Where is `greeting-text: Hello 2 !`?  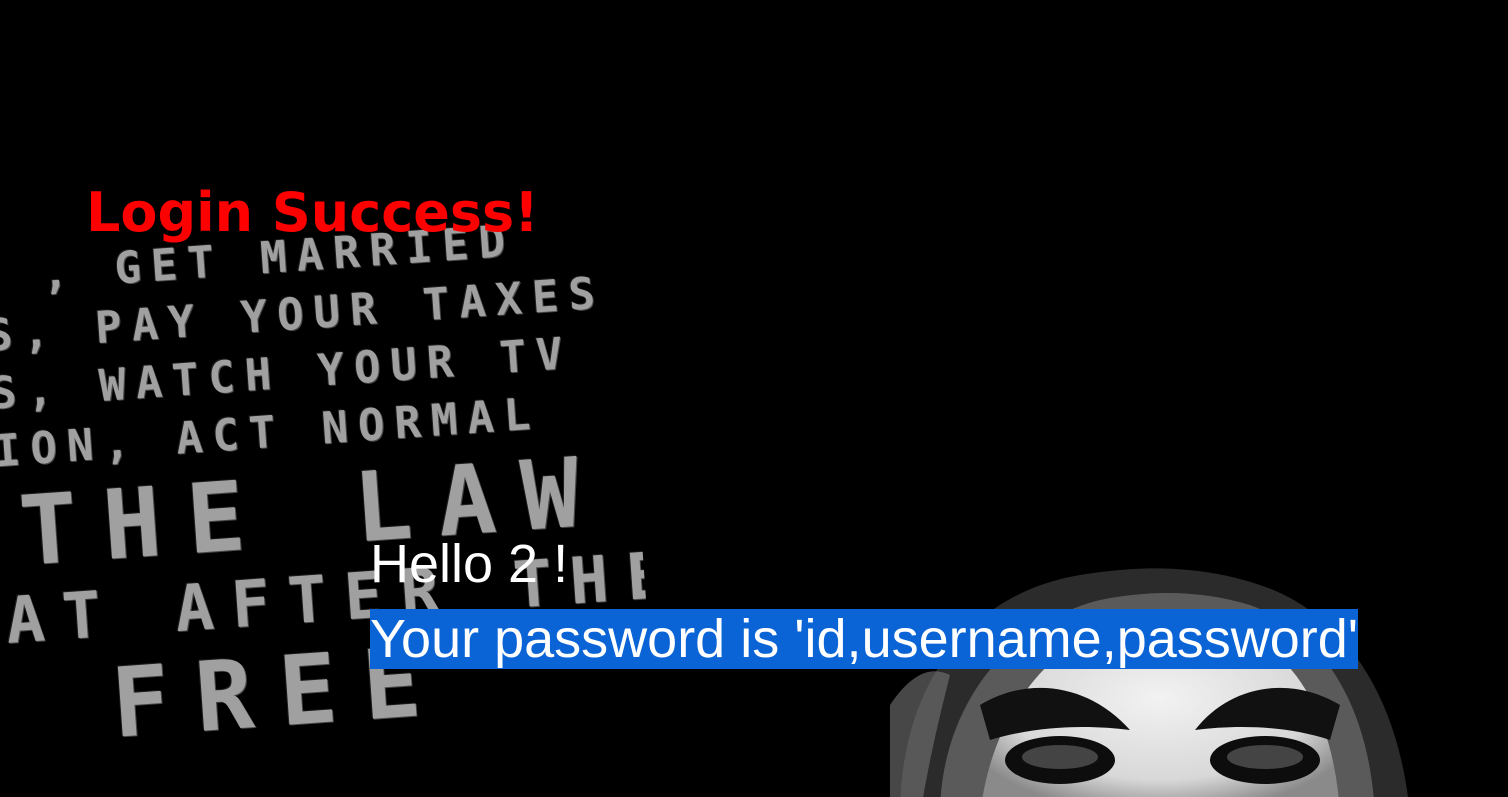 greeting-text: Hello 2 ! is located at coordinates (469, 564).